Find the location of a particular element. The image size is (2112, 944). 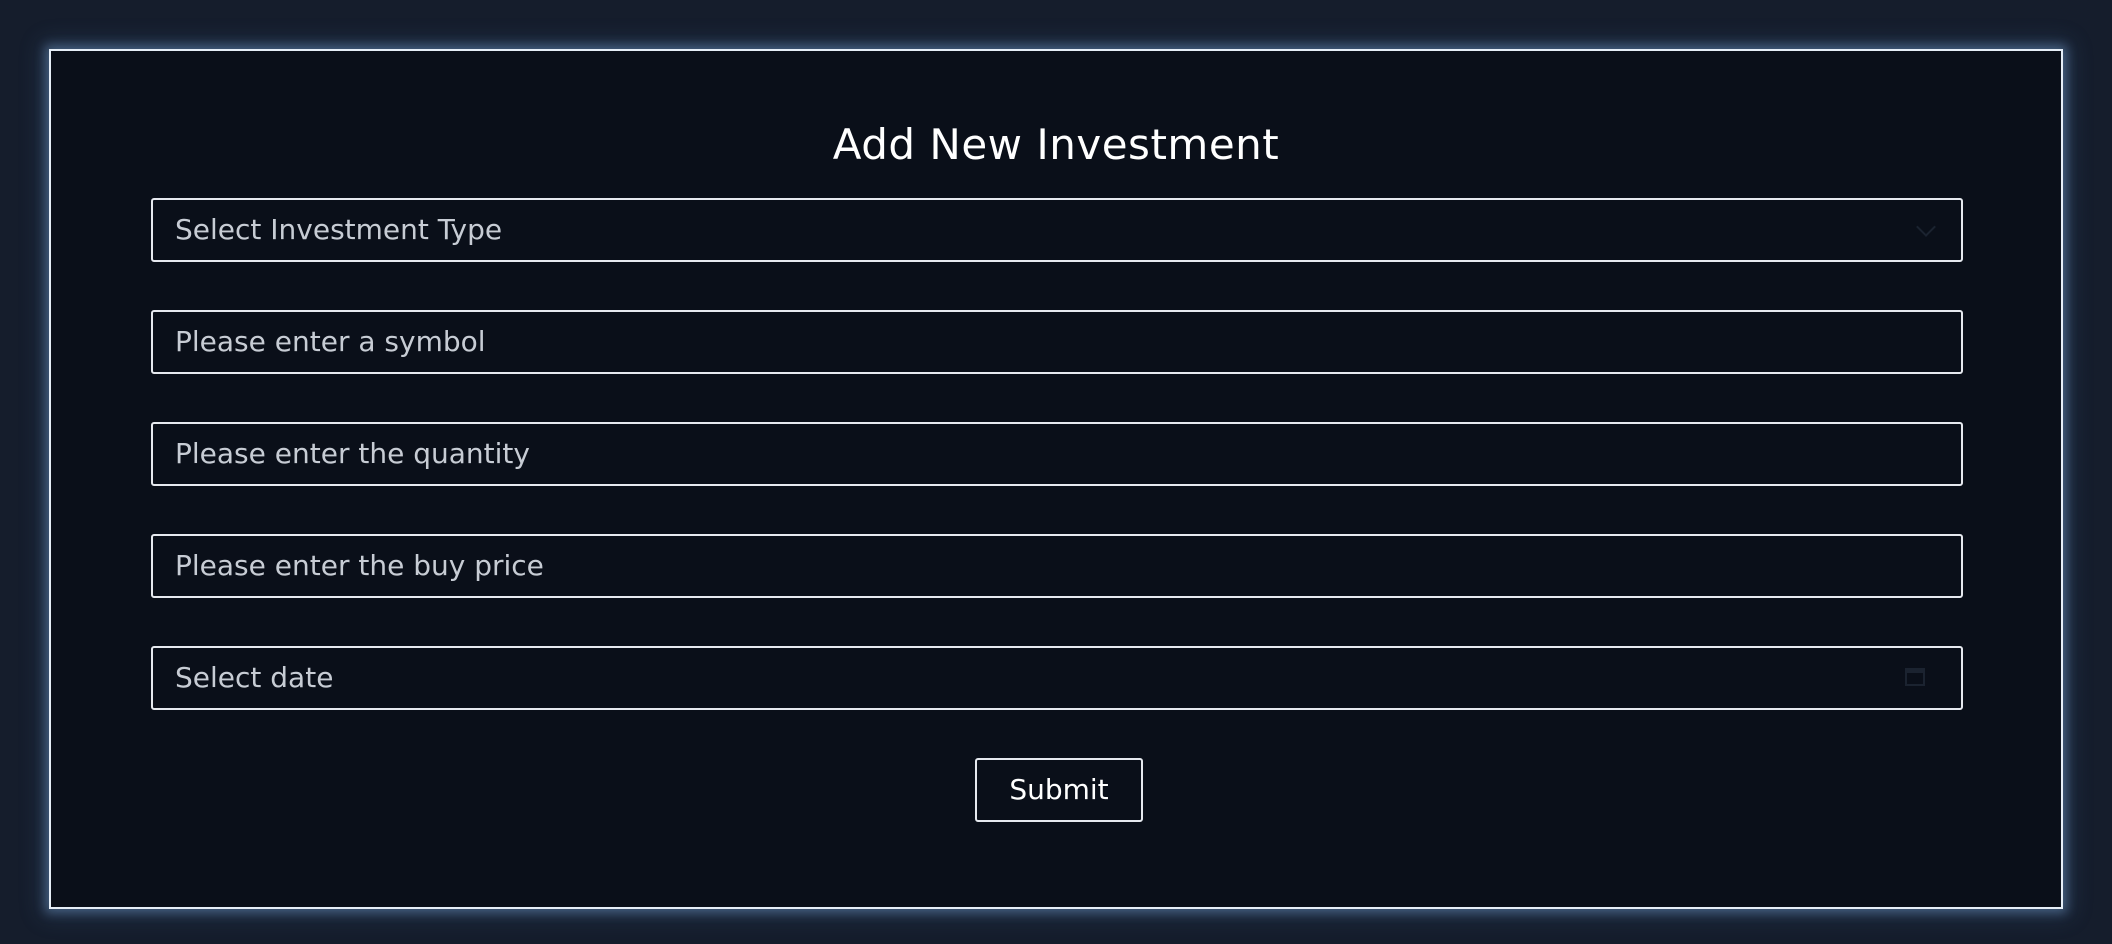

form-title: Add New Investment is located at coordinates (1056, 144).